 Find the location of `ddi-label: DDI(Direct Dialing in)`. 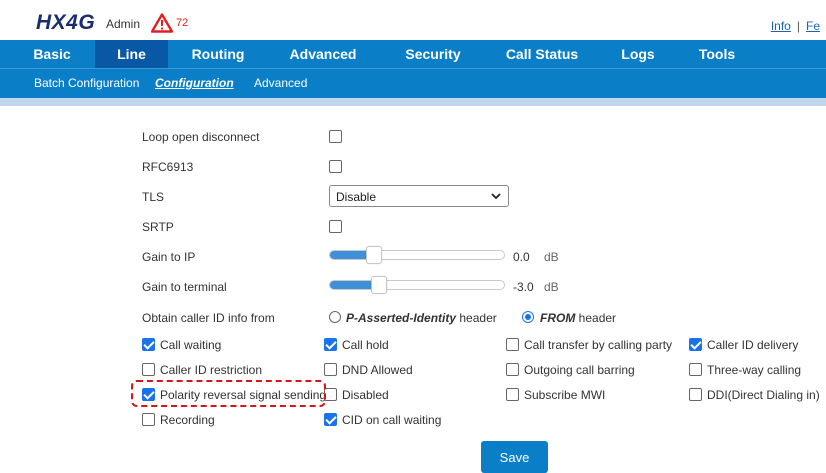

ddi-label: DDI(Direct Dialing in) is located at coordinates (763, 395).